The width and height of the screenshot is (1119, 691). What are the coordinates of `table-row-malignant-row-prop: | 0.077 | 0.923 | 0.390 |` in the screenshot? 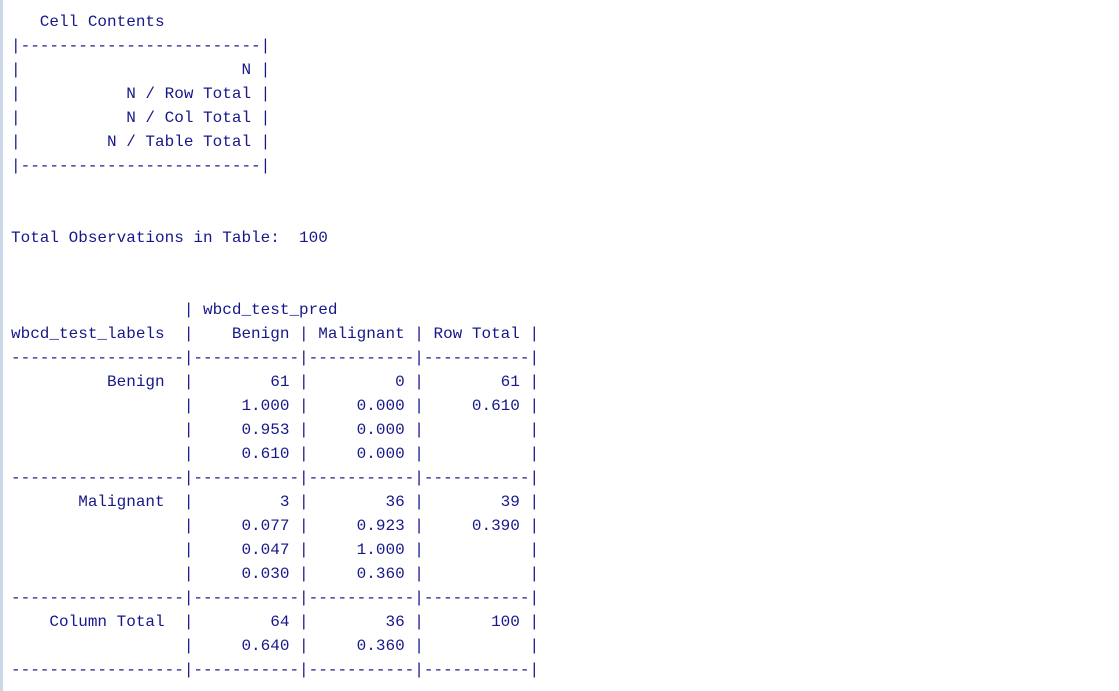 It's located at (275, 526).